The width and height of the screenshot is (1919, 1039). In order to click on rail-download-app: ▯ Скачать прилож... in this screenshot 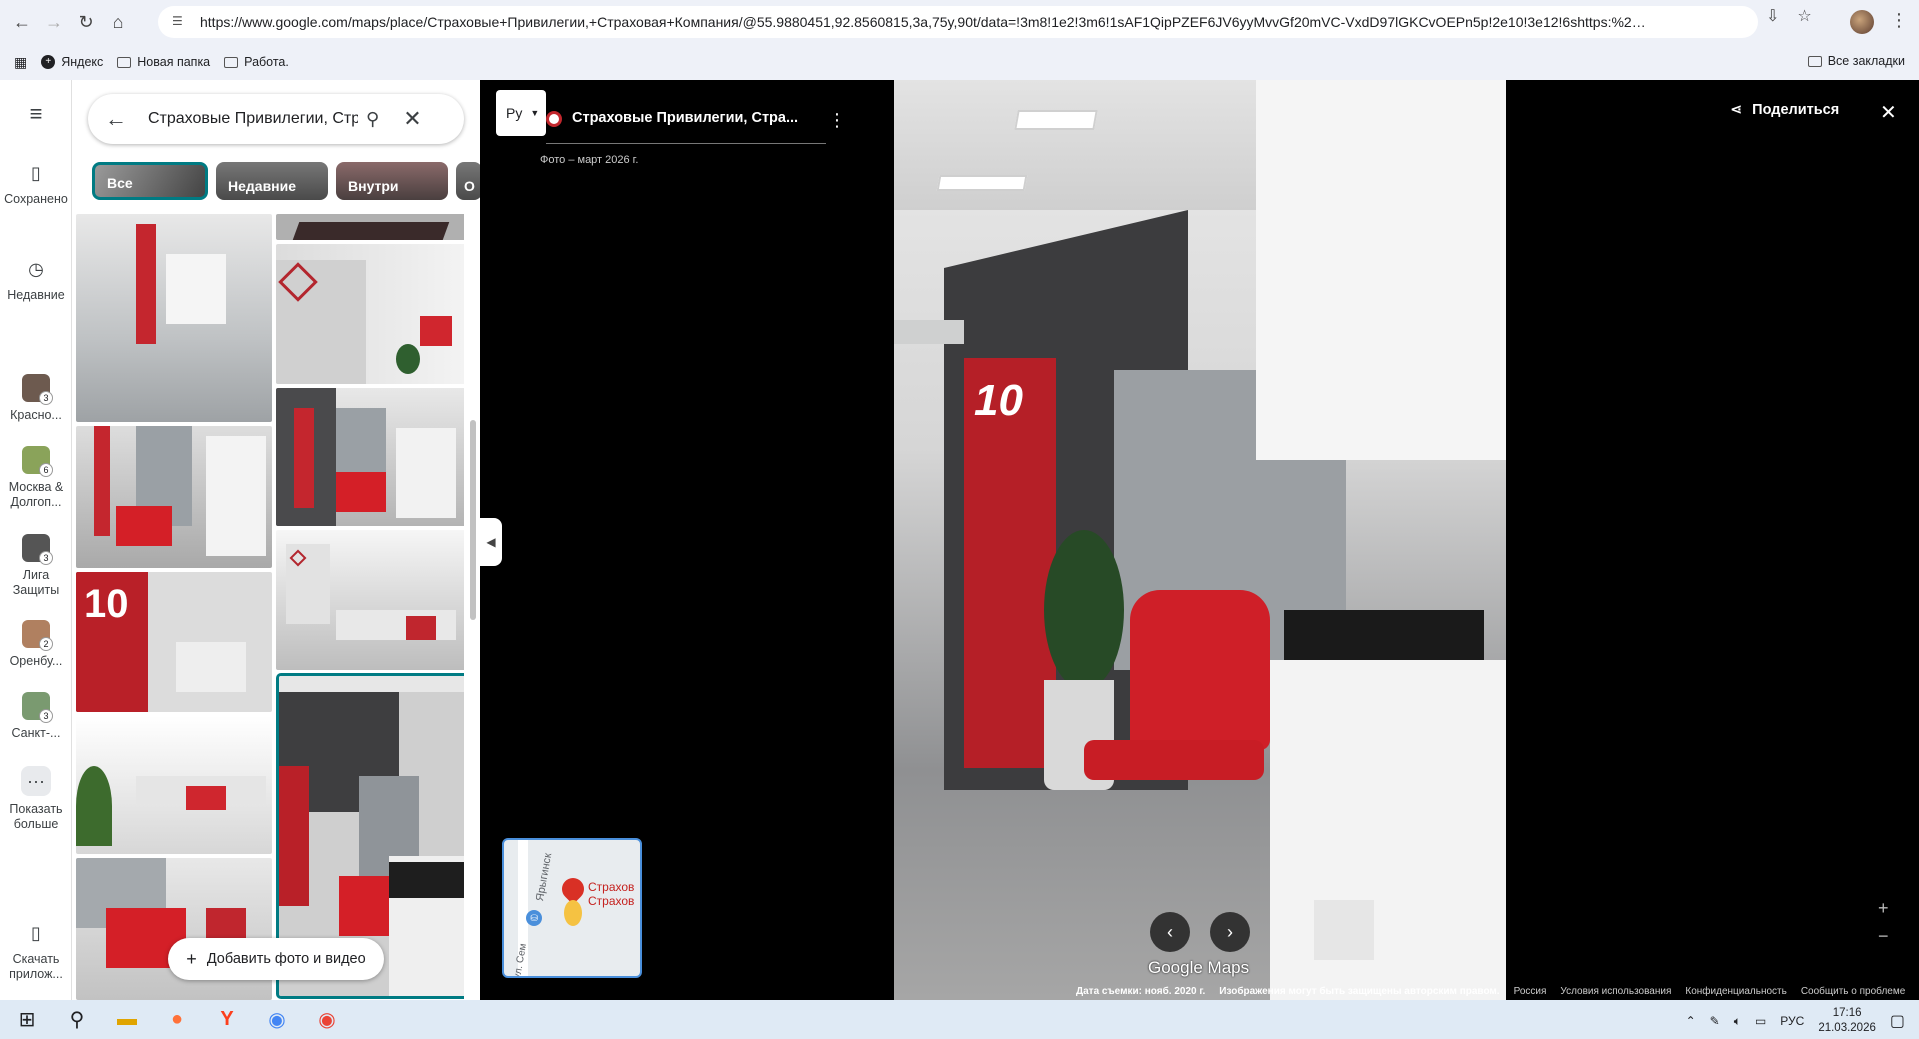, I will do `click(36, 951)`.